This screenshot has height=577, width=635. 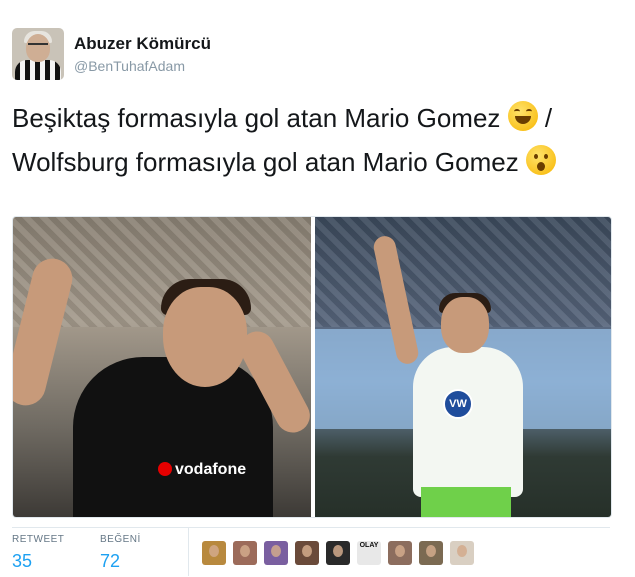 I want to click on tweet-text-part-1: Beşiktaş formasıyla gol atan Mario Gomez, so click(x=260, y=118).